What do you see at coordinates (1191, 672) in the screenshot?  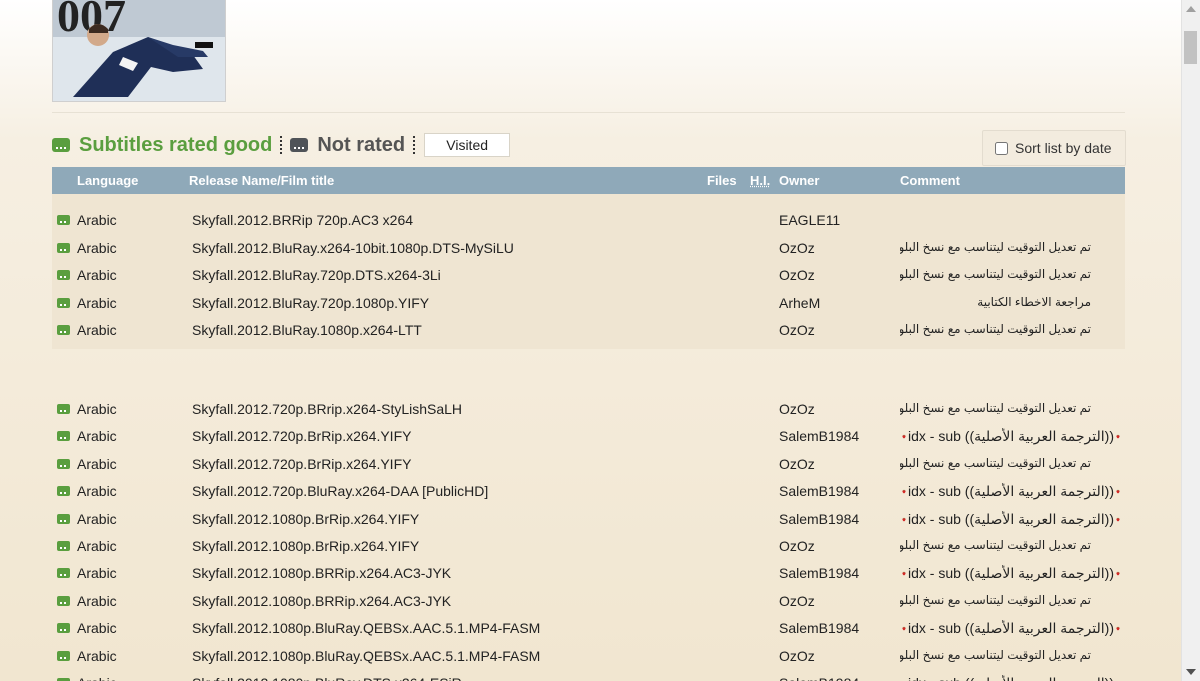 I see `scroll-down-arrow-icon` at bounding box center [1191, 672].